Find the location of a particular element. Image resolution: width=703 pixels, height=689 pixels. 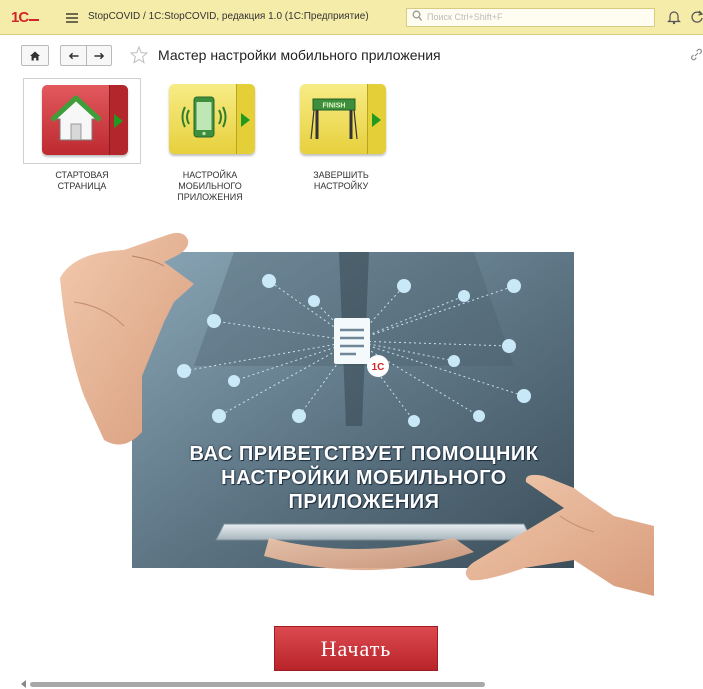

forward-button is located at coordinates (99, 55).